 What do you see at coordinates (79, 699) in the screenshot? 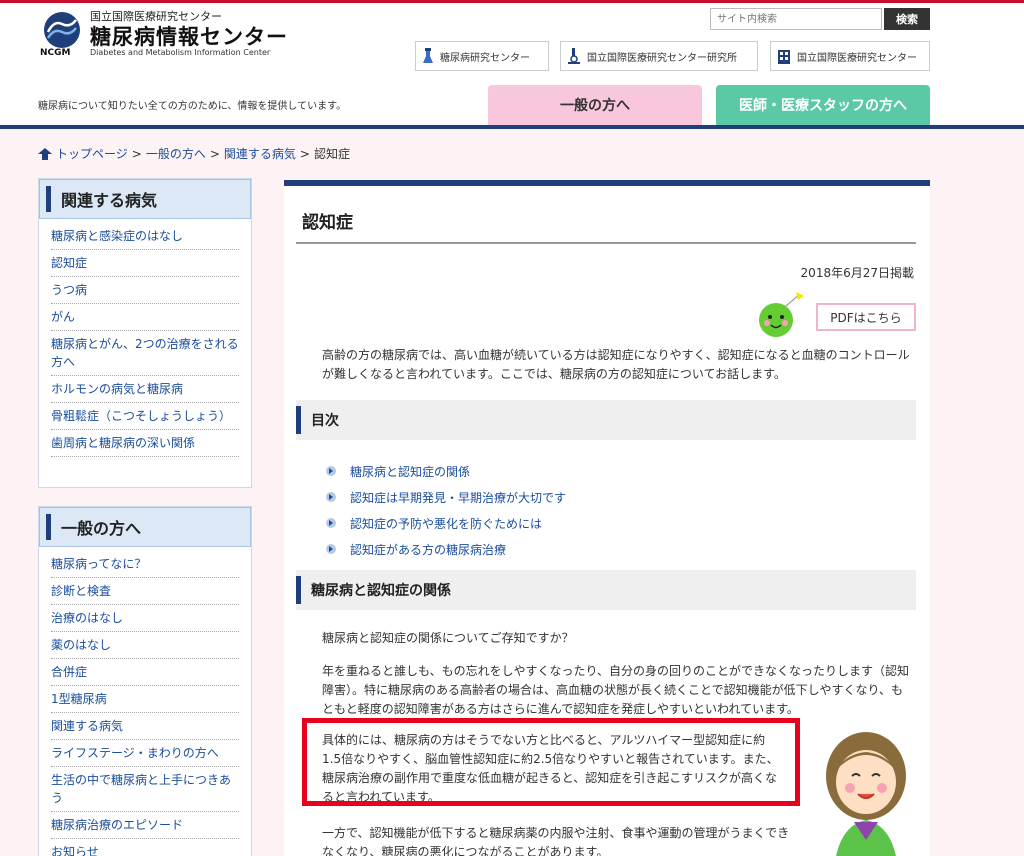
I see `sidebar-link: 1型糖尿病` at bounding box center [79, 699].